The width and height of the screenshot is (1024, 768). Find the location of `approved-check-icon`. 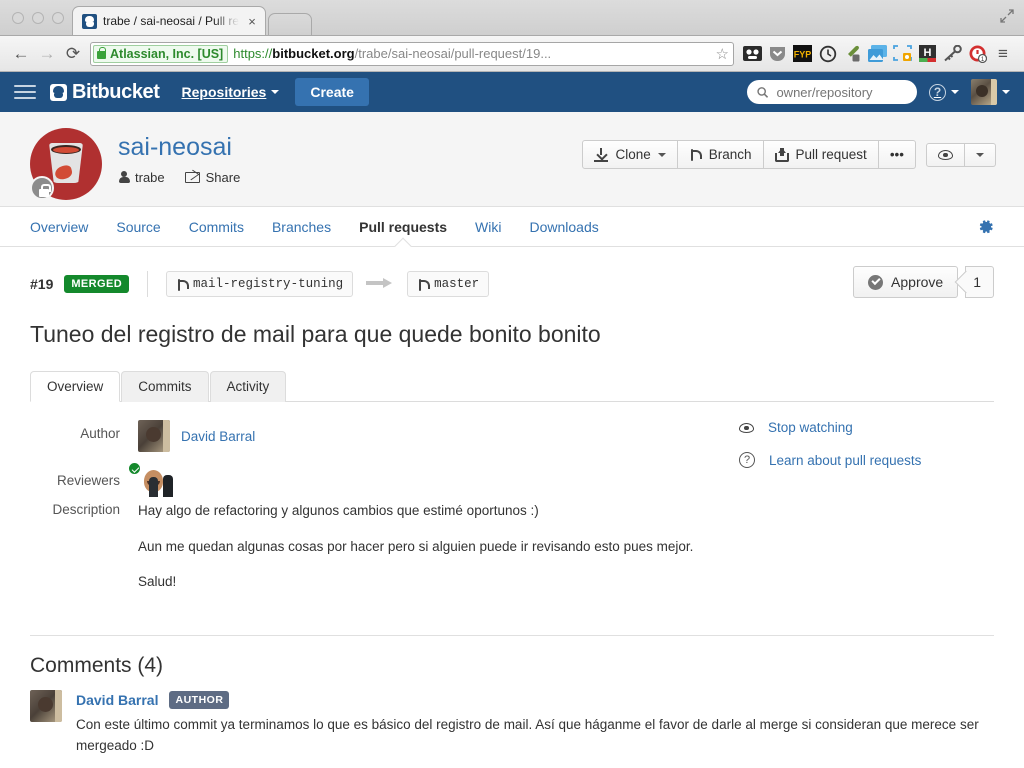

approved-check-icon is located at coordinates (134, 468).